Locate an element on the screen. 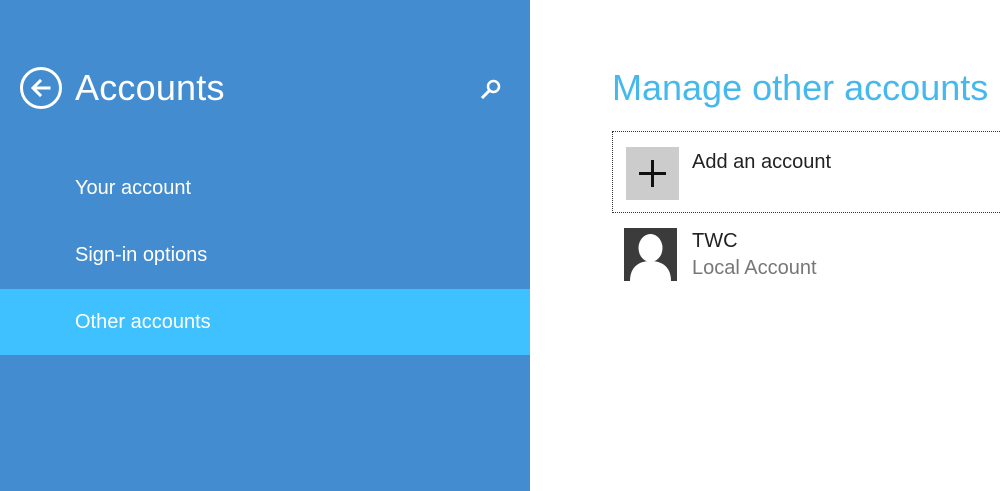 The height and width of the screenshot is (491, 1000). search-button is located at coordinates (492, 89).